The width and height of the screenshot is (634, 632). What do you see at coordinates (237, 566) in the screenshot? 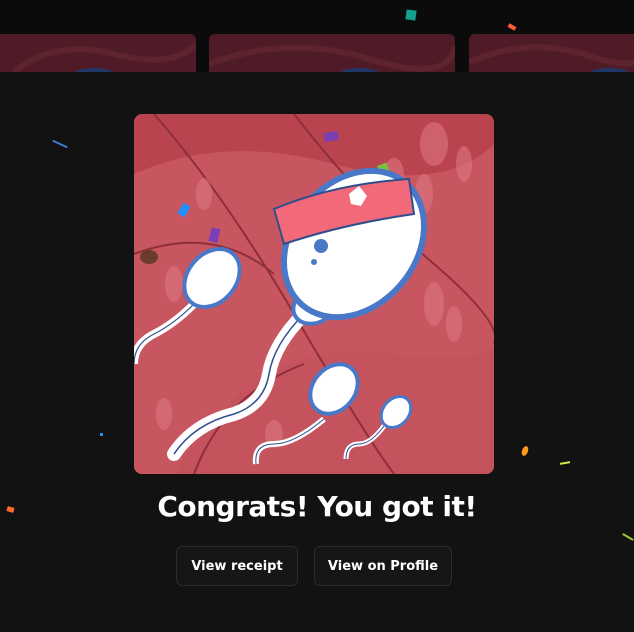
I see `view-receipt-button: View receipt` at bounding box center [237, 566].